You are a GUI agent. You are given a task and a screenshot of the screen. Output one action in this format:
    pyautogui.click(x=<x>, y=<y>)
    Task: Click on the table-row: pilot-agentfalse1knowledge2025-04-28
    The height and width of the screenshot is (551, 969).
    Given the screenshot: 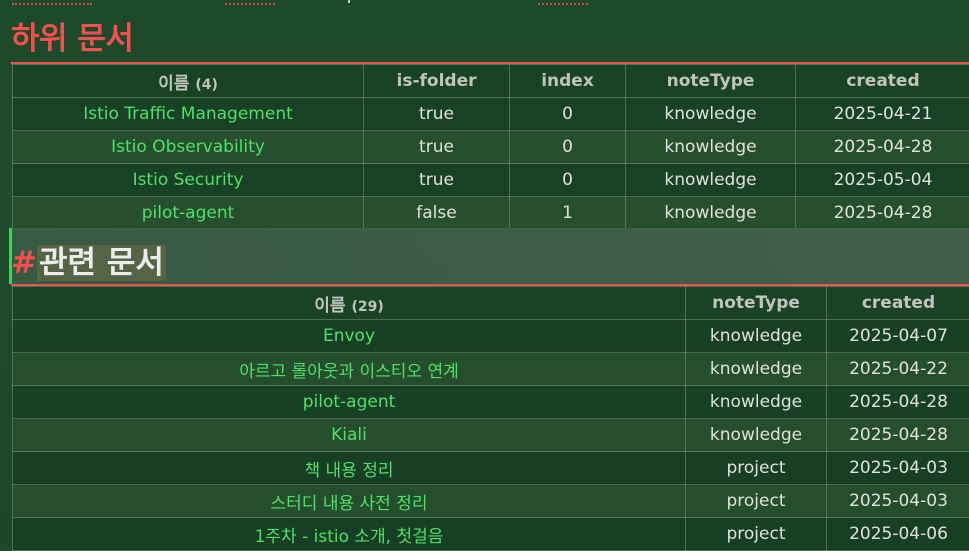 What is the action you would take?
    pyautogui.click(x=491, y=213)
    